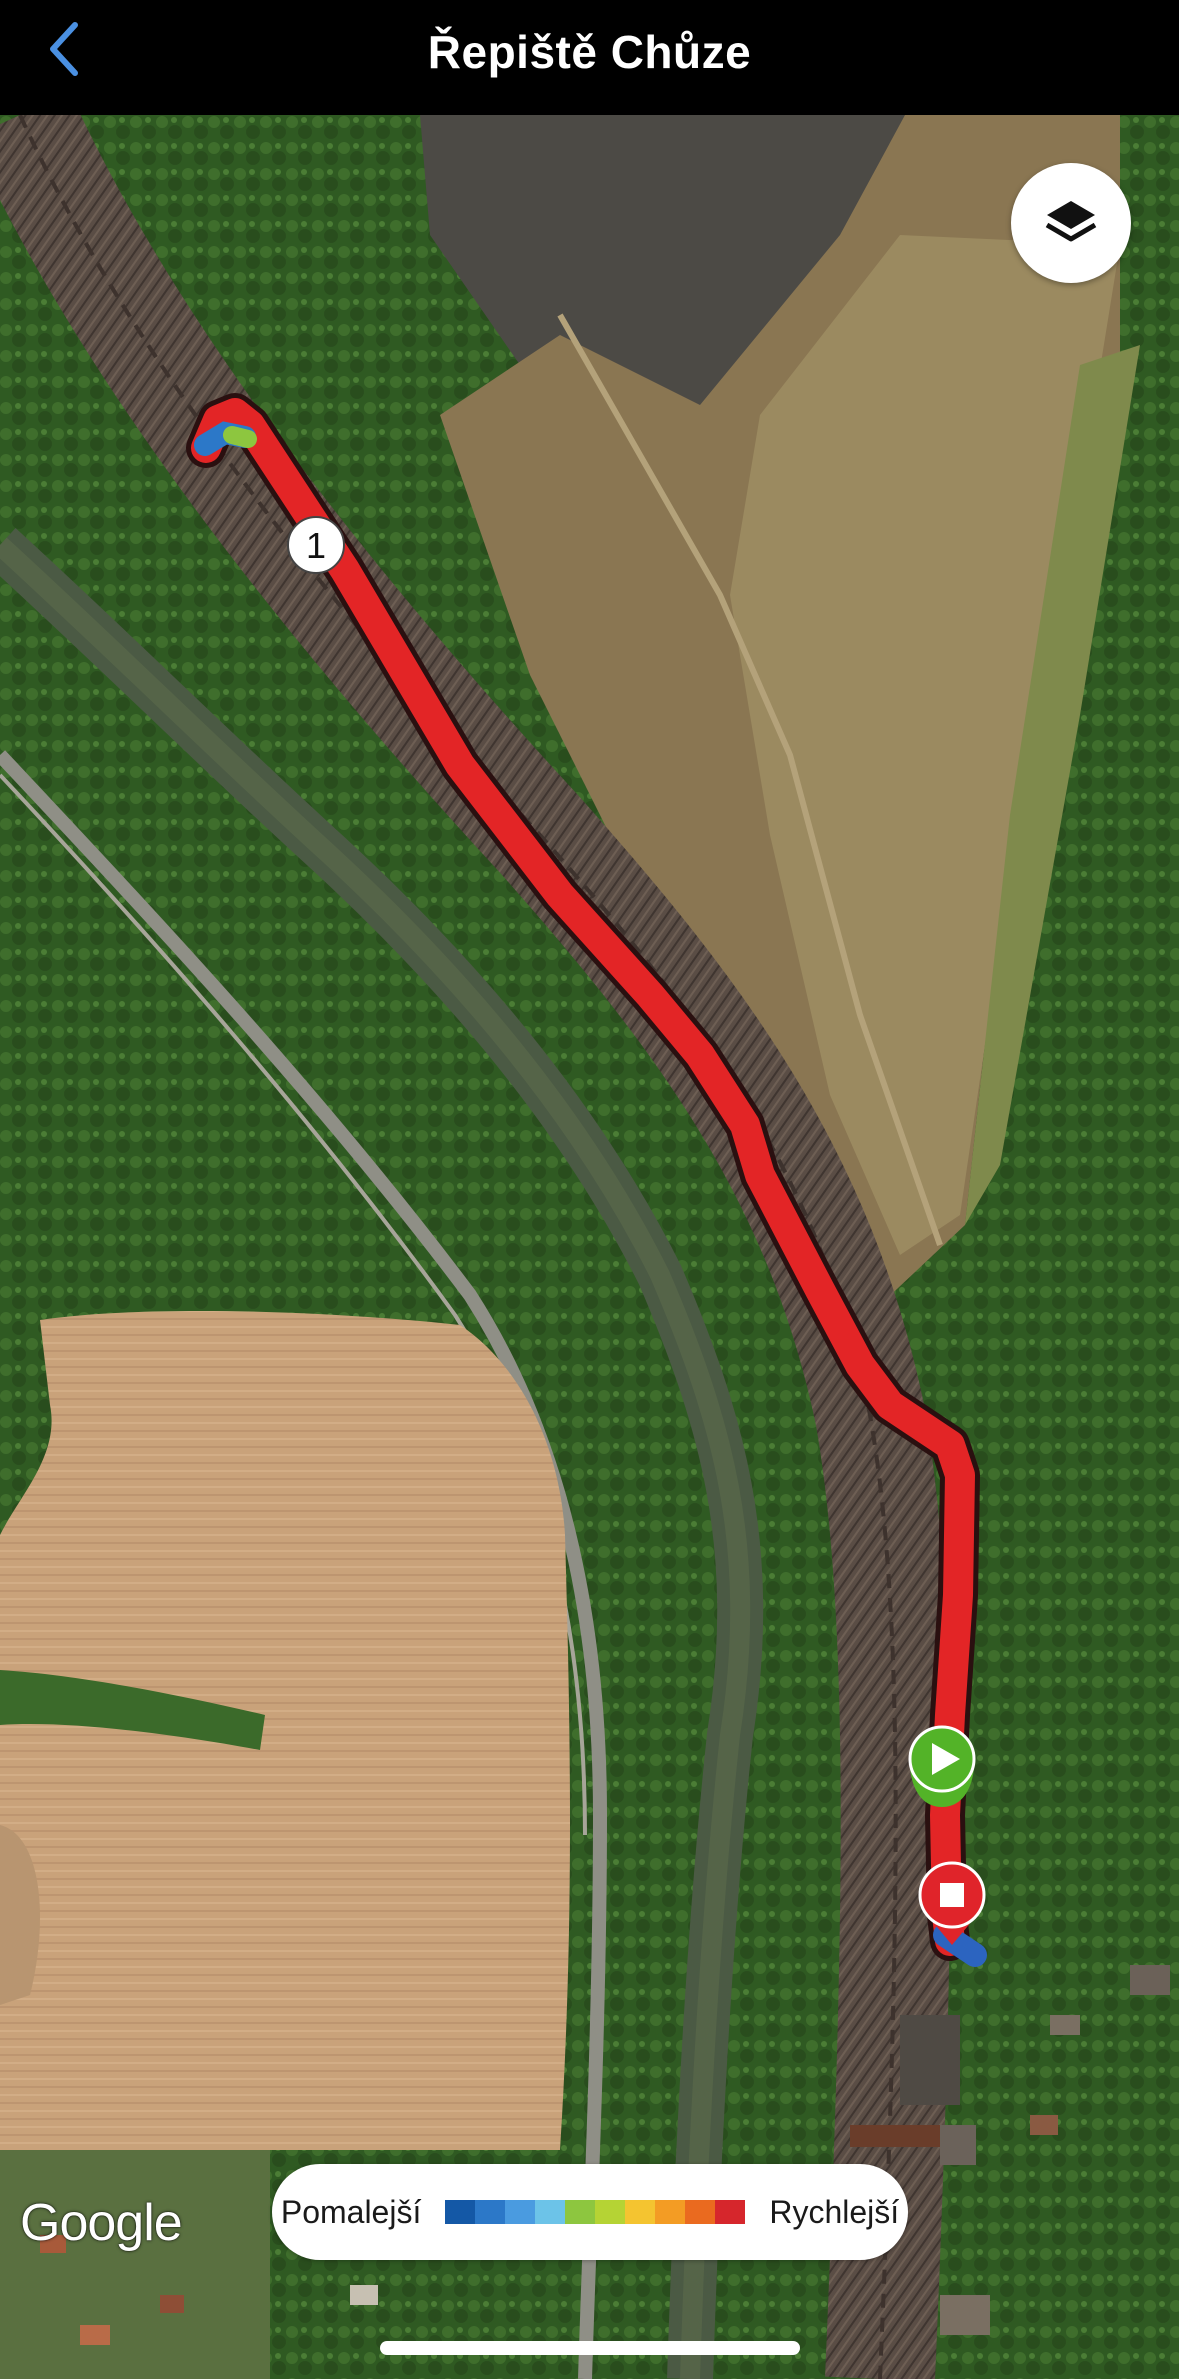 This screenshot has width=1179, height=2379. I want to click on layers-icon, so click(1071, 221).